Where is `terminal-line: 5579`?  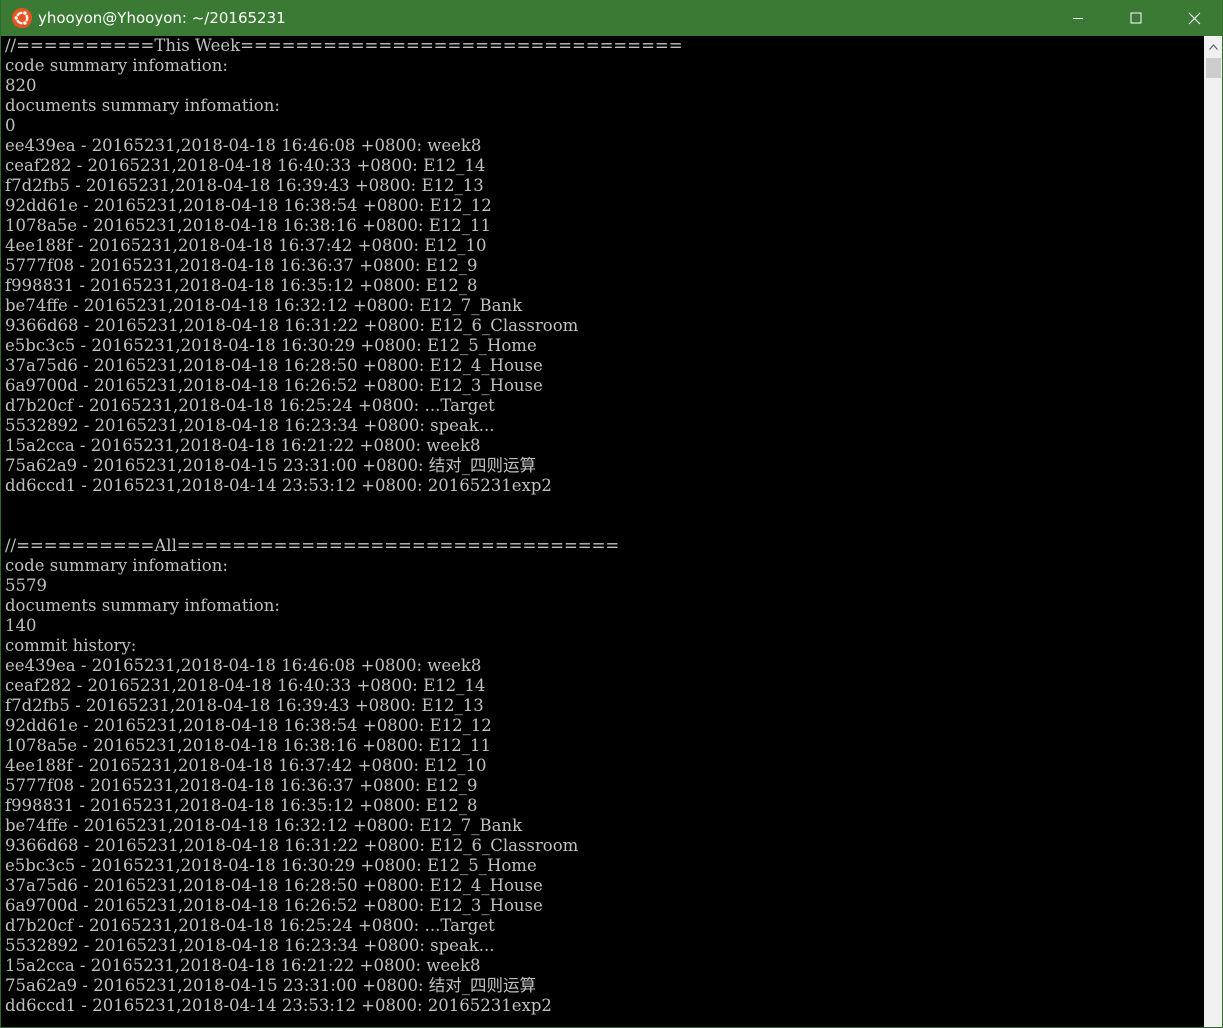
terminal-line: 5579 is located at coordinates (26, 585).